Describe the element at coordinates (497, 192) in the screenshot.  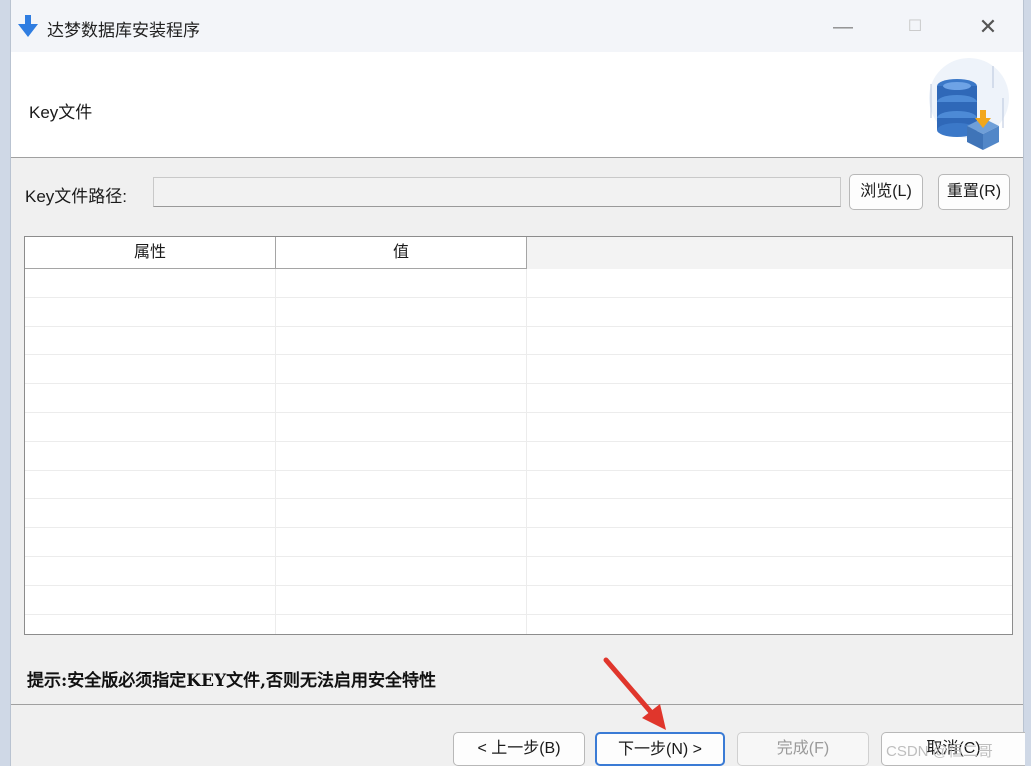
I see `key-path-input` at that location.